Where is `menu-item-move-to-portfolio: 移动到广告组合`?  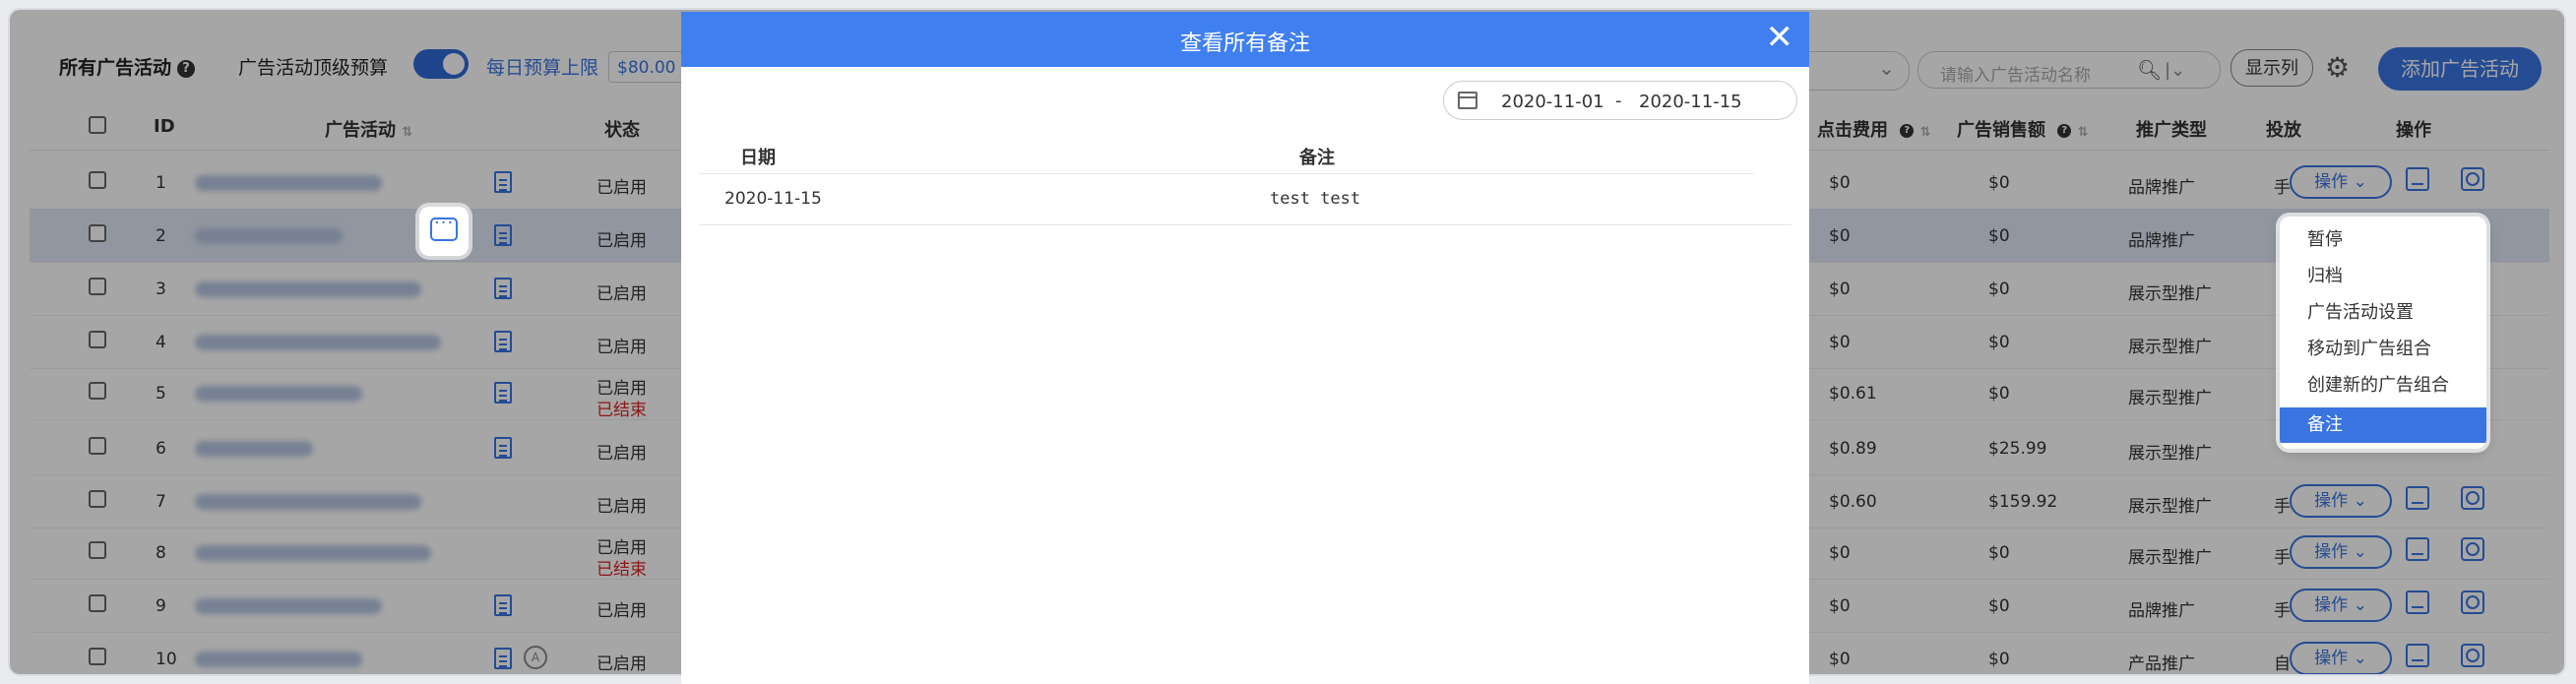 menu-item-move-to-portfolio: 移动到广告组合 is located at coordinates (2383, 349).